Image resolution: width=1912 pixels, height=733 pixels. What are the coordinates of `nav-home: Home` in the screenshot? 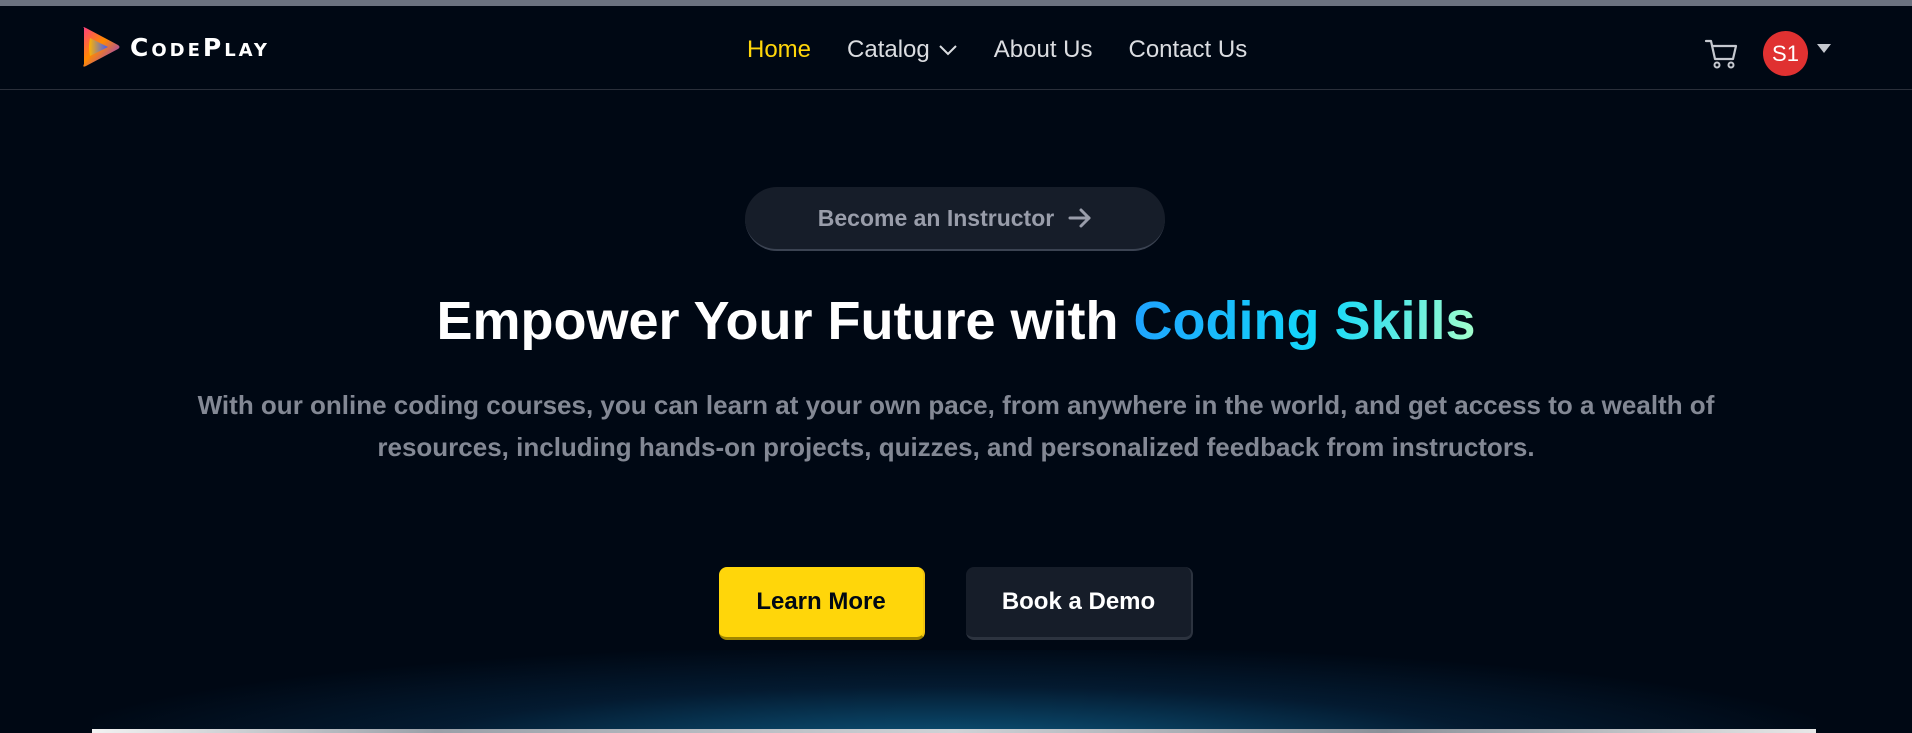 It's located at (779, 50).